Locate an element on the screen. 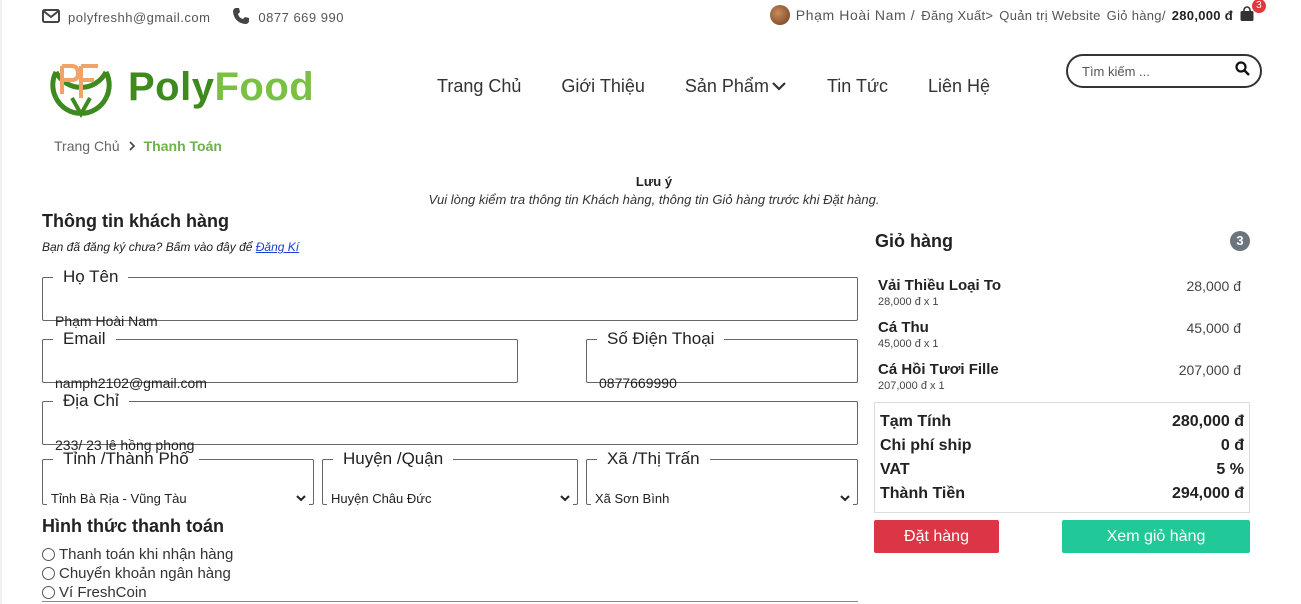 The width and height of the screenshot is (1301, 604). cart-total: 280,000 đ is located at coordinates (1202, 15).